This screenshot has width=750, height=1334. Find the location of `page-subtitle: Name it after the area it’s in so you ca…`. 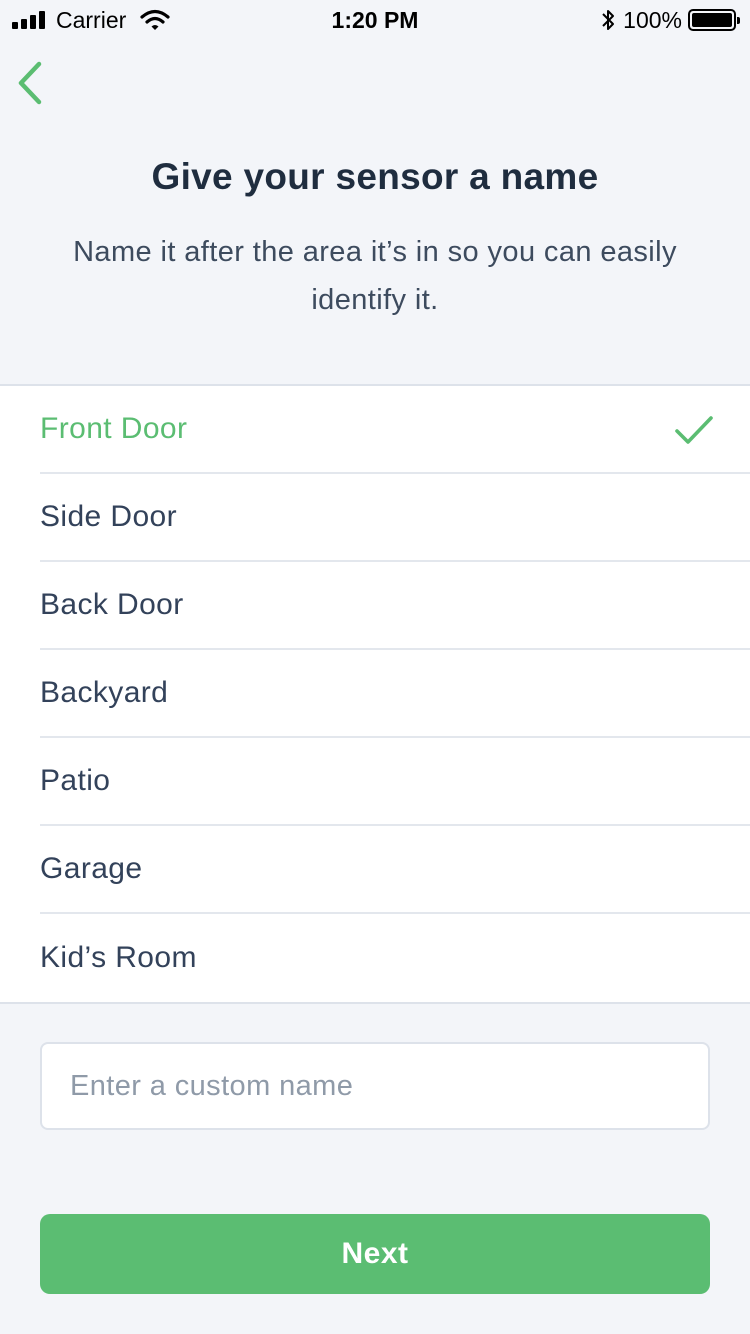

page-subtitle: Name it after the area it’s in so you ca… is located at coordinates (375, 276).